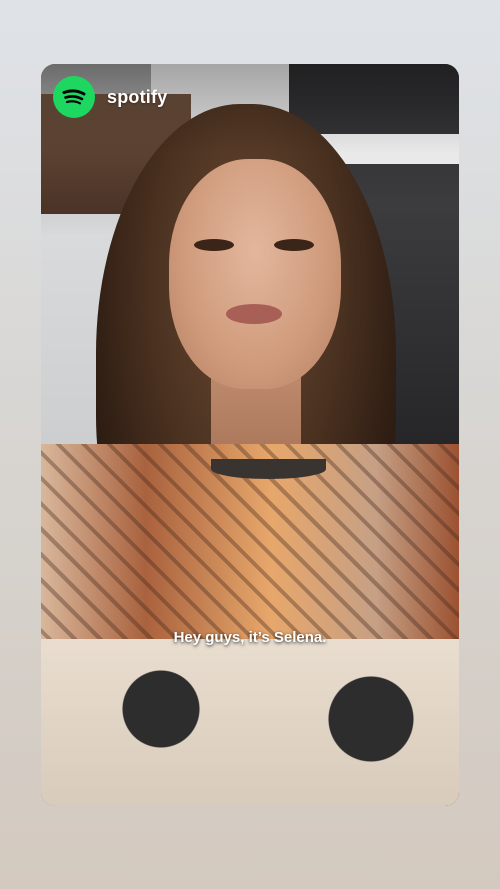  Describe the element at coordinates (137, 97) in the screenshot. I see `brand-name: spotify` at that location.